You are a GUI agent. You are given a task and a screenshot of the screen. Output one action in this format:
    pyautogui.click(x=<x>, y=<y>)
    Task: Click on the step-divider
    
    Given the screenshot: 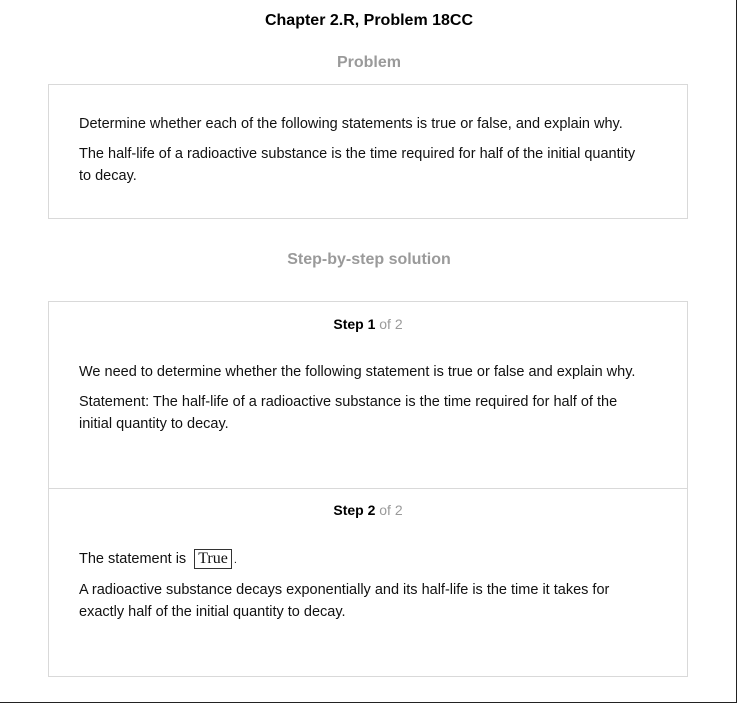 What is the action you would take?
    pyautogui.click(x=368, y=488)
    